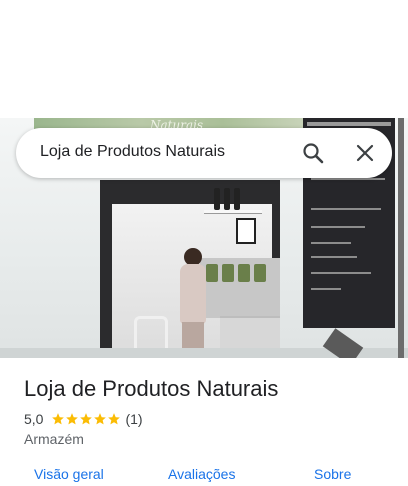 The height and width of the screenshot is (486, 408). What do you see at coordinates (233, 212) in the screenshot?
I see `wall-shelf` at bounding box center [233, 212].